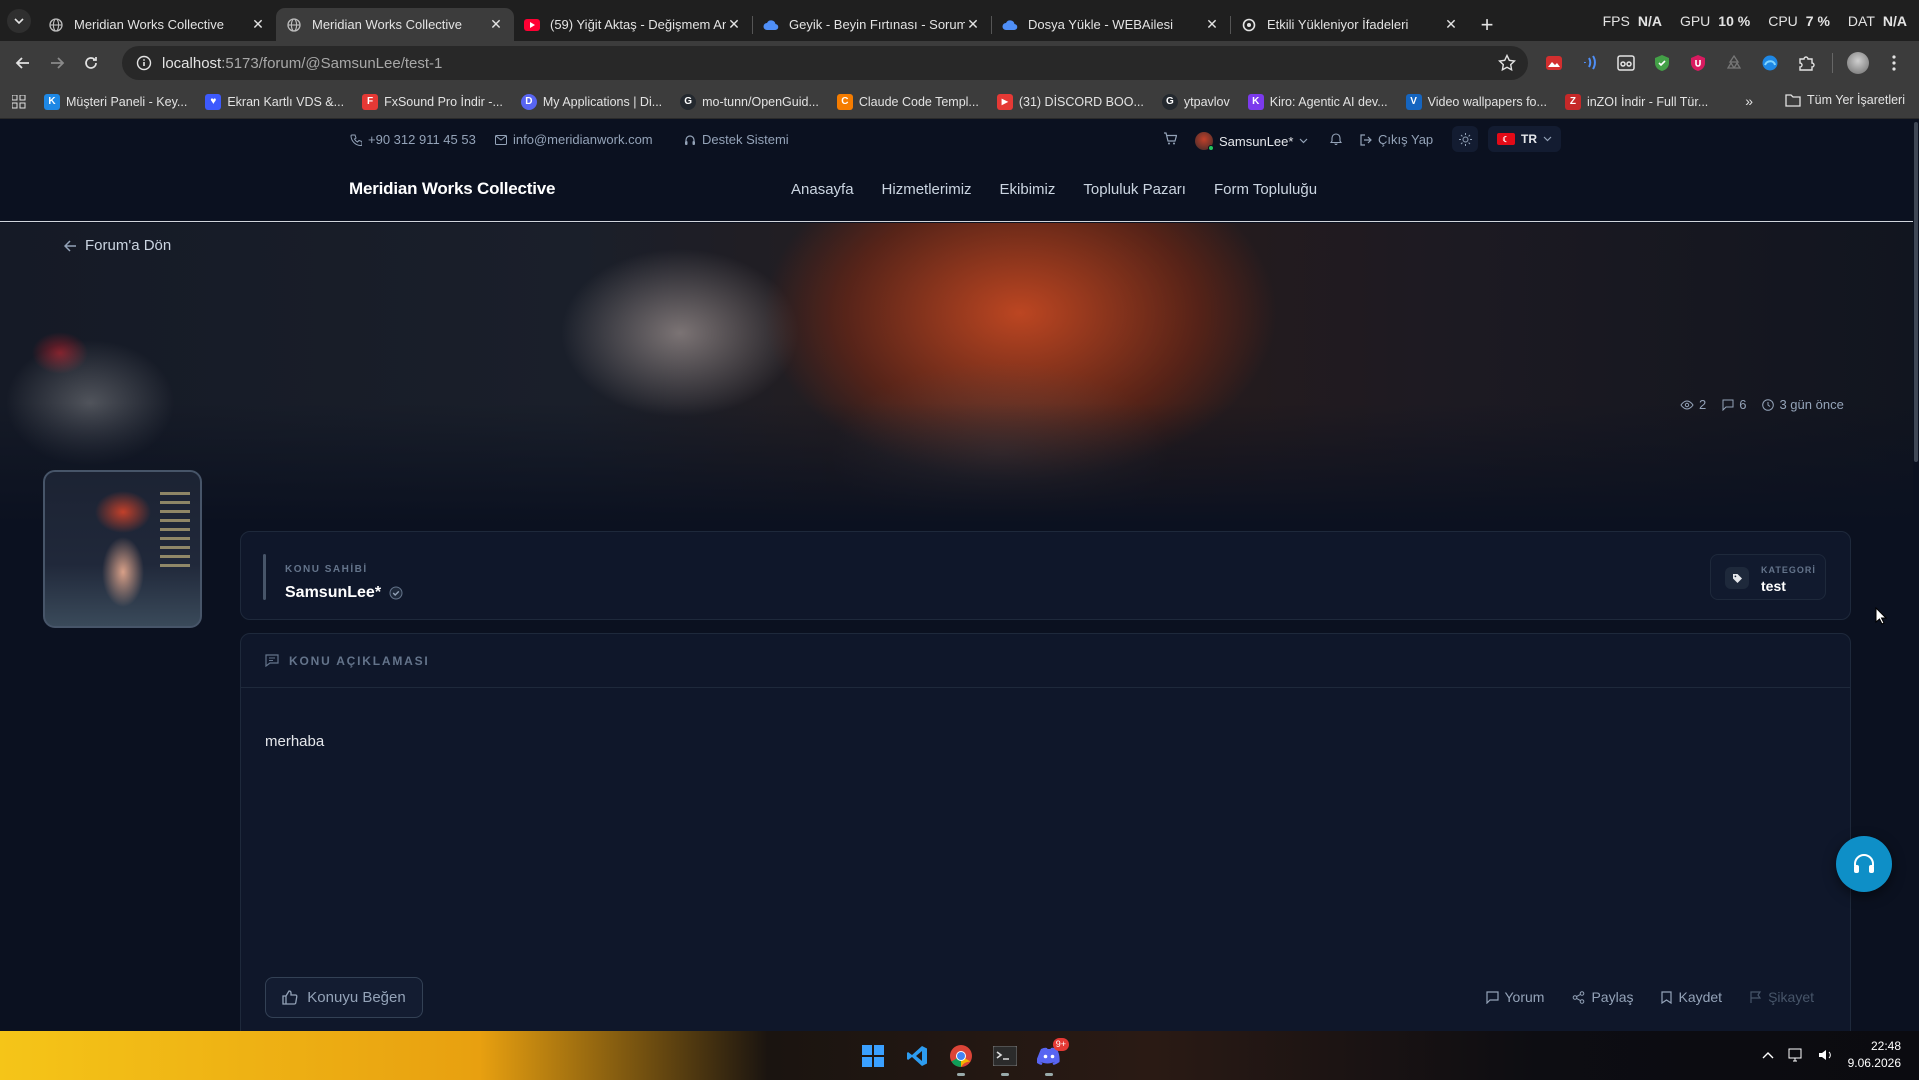 The image size is (1919, 1080). What do you see at coordinates (1796, 1055) in the screenshot?
I see `network-icon` at bounding box center [1796, 1055].